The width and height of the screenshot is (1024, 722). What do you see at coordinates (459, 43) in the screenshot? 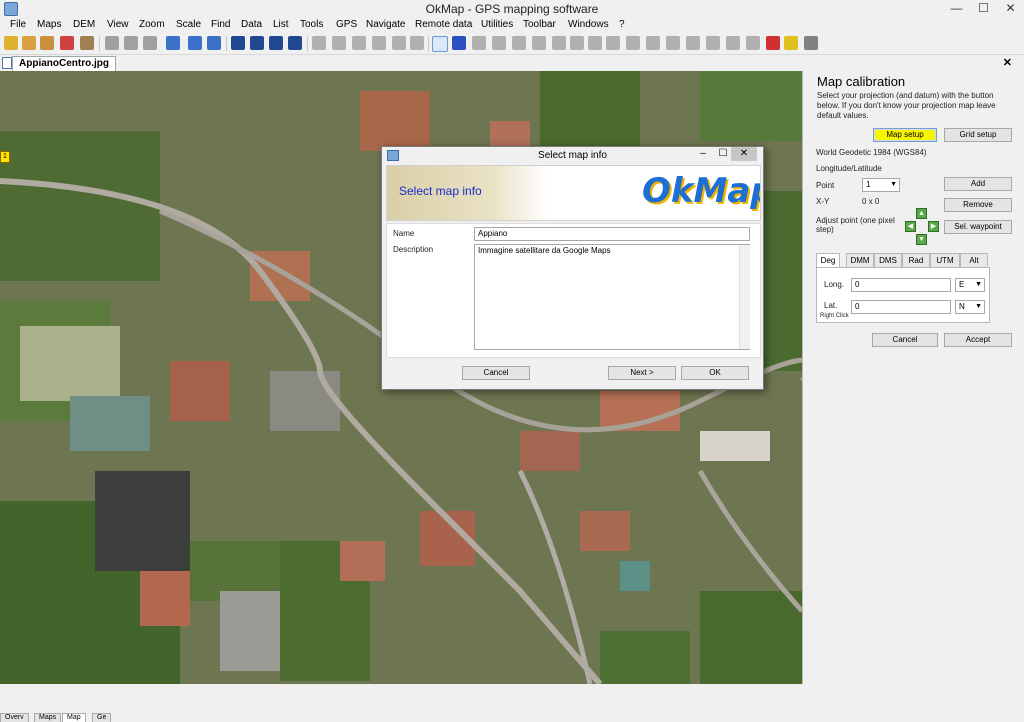
I see `crosshair-icon` at bounding box center [459, 43].